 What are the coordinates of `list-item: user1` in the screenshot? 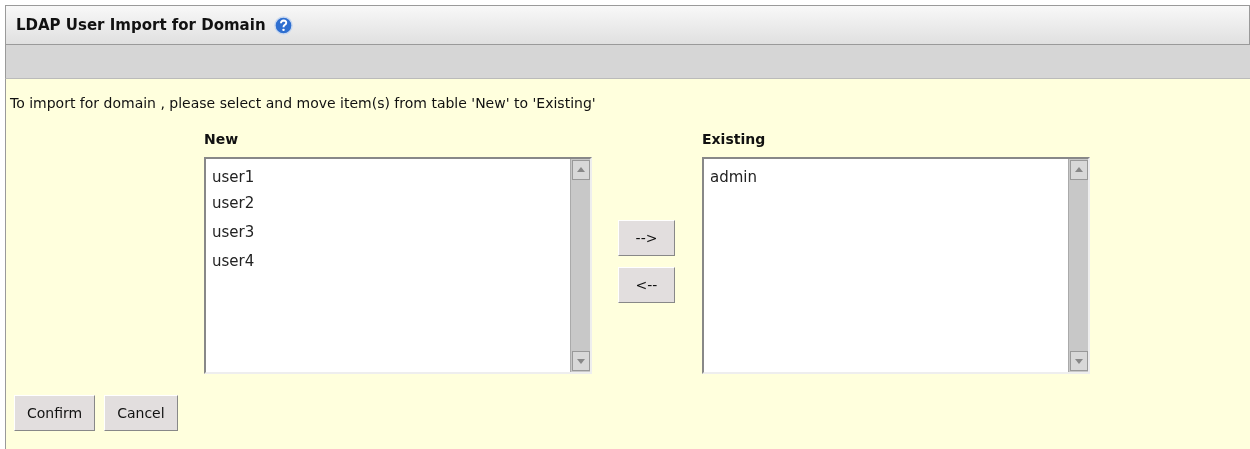 It's located at (388, 177).